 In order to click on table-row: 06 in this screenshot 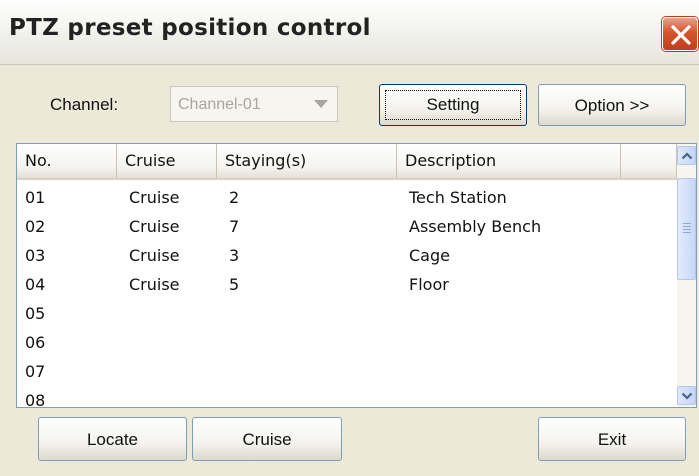, I will do `click(347, 343)`.